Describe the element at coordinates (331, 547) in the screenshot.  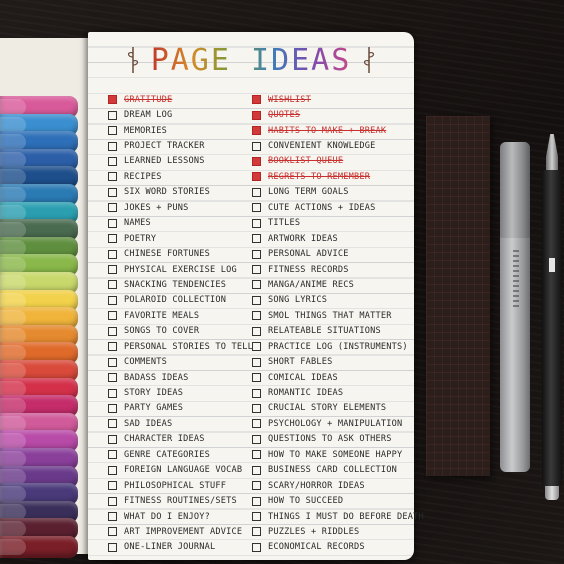
I see `checklist-item: ECONOMICAL RECORDS` at that location.